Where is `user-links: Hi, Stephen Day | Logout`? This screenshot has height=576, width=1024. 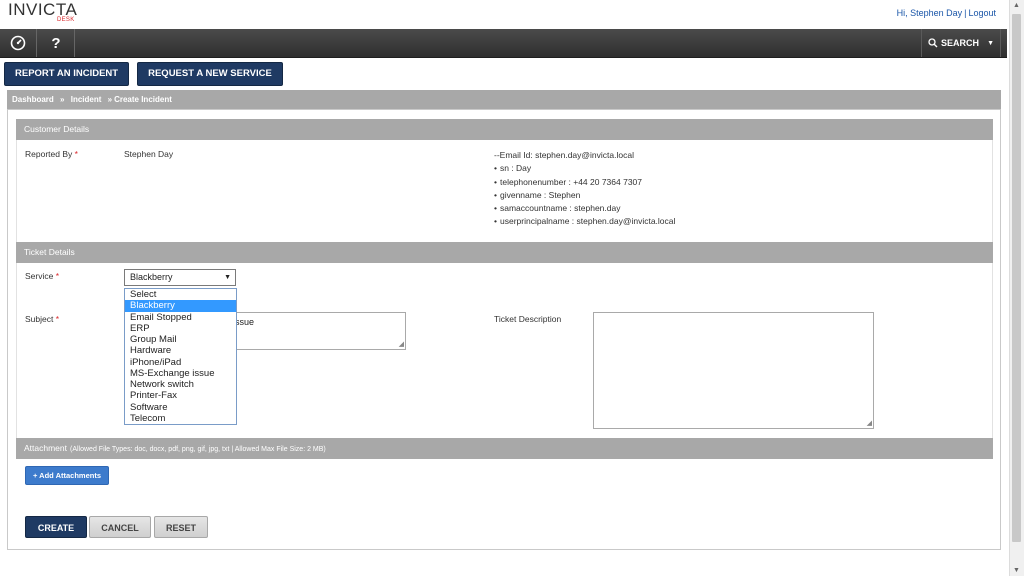
user-links: Hi, Stephen Day | Logout is located at coordinates (946, 13).